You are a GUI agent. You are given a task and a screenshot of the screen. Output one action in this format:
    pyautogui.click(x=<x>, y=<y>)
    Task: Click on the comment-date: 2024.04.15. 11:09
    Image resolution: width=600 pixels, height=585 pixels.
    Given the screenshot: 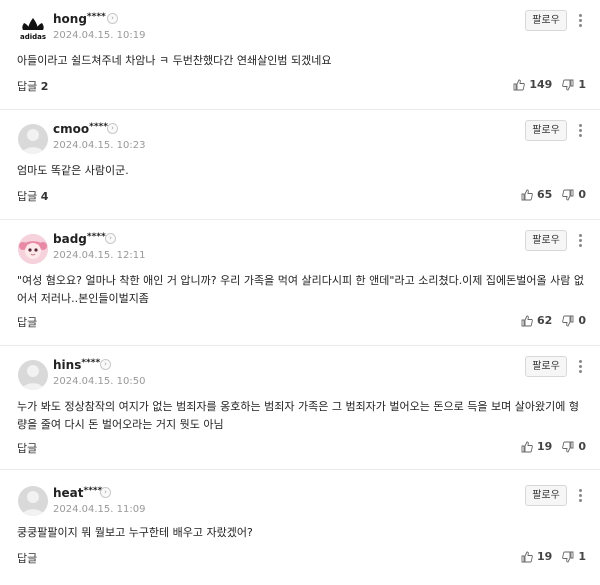 What is the action you would take?
    pyautogui.click(x=99, y=509)
    